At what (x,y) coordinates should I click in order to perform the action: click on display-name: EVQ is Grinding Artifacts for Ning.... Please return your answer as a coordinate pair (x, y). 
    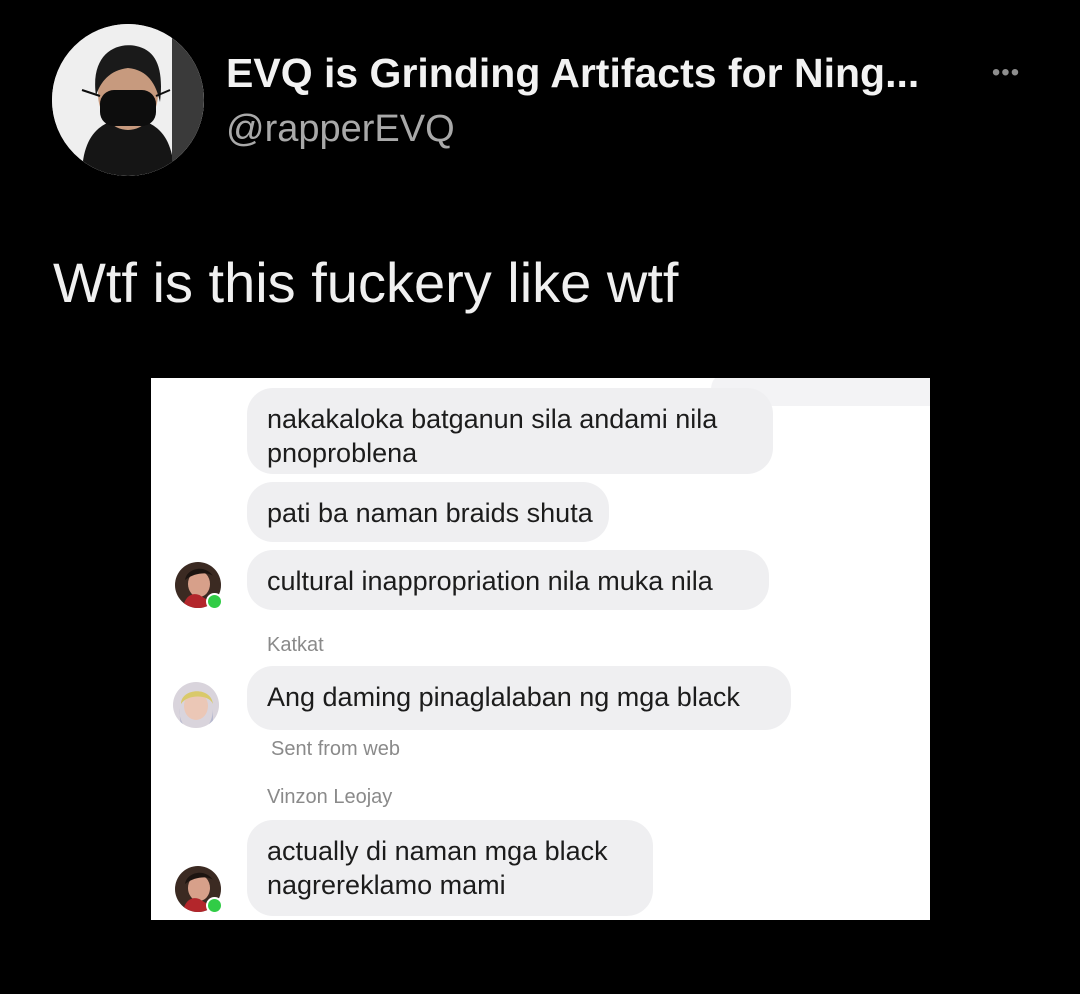
    Looking at the image, I should click on (572, 73).